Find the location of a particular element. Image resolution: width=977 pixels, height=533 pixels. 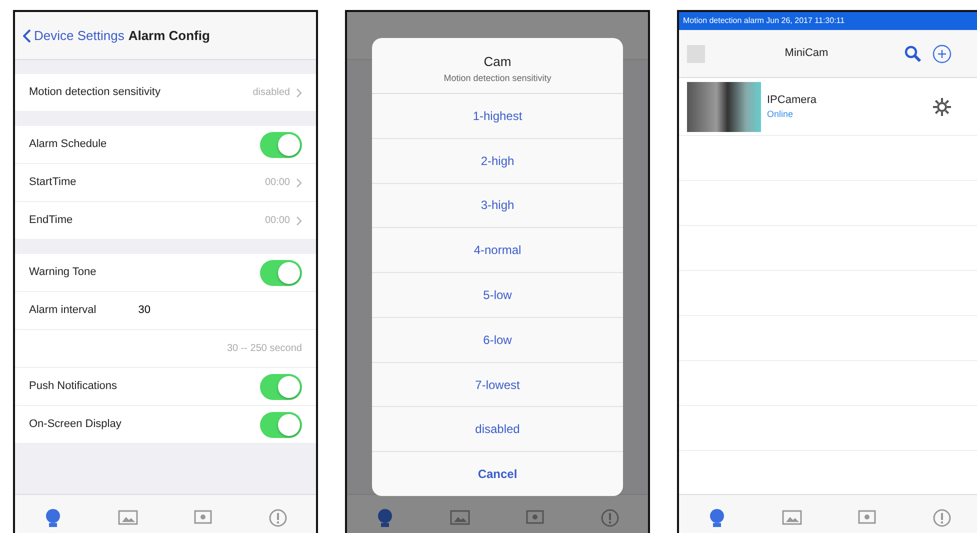

setting-label: Motion detection sensitivity is located at coordinates (95, 92).